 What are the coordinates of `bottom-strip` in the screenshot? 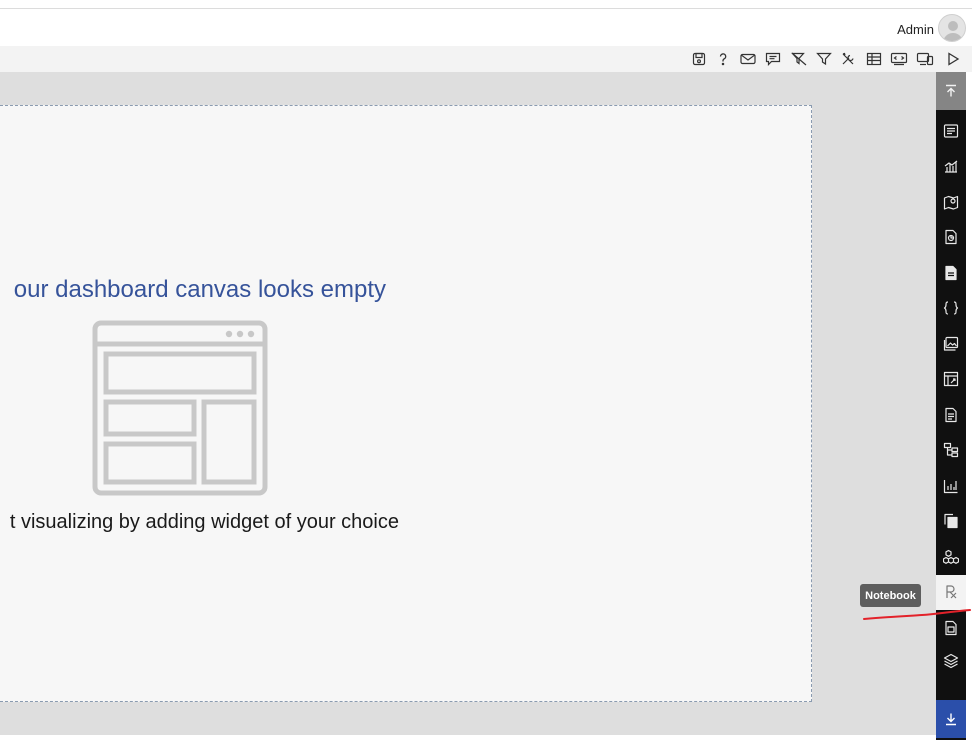 It's located at (468, 737).